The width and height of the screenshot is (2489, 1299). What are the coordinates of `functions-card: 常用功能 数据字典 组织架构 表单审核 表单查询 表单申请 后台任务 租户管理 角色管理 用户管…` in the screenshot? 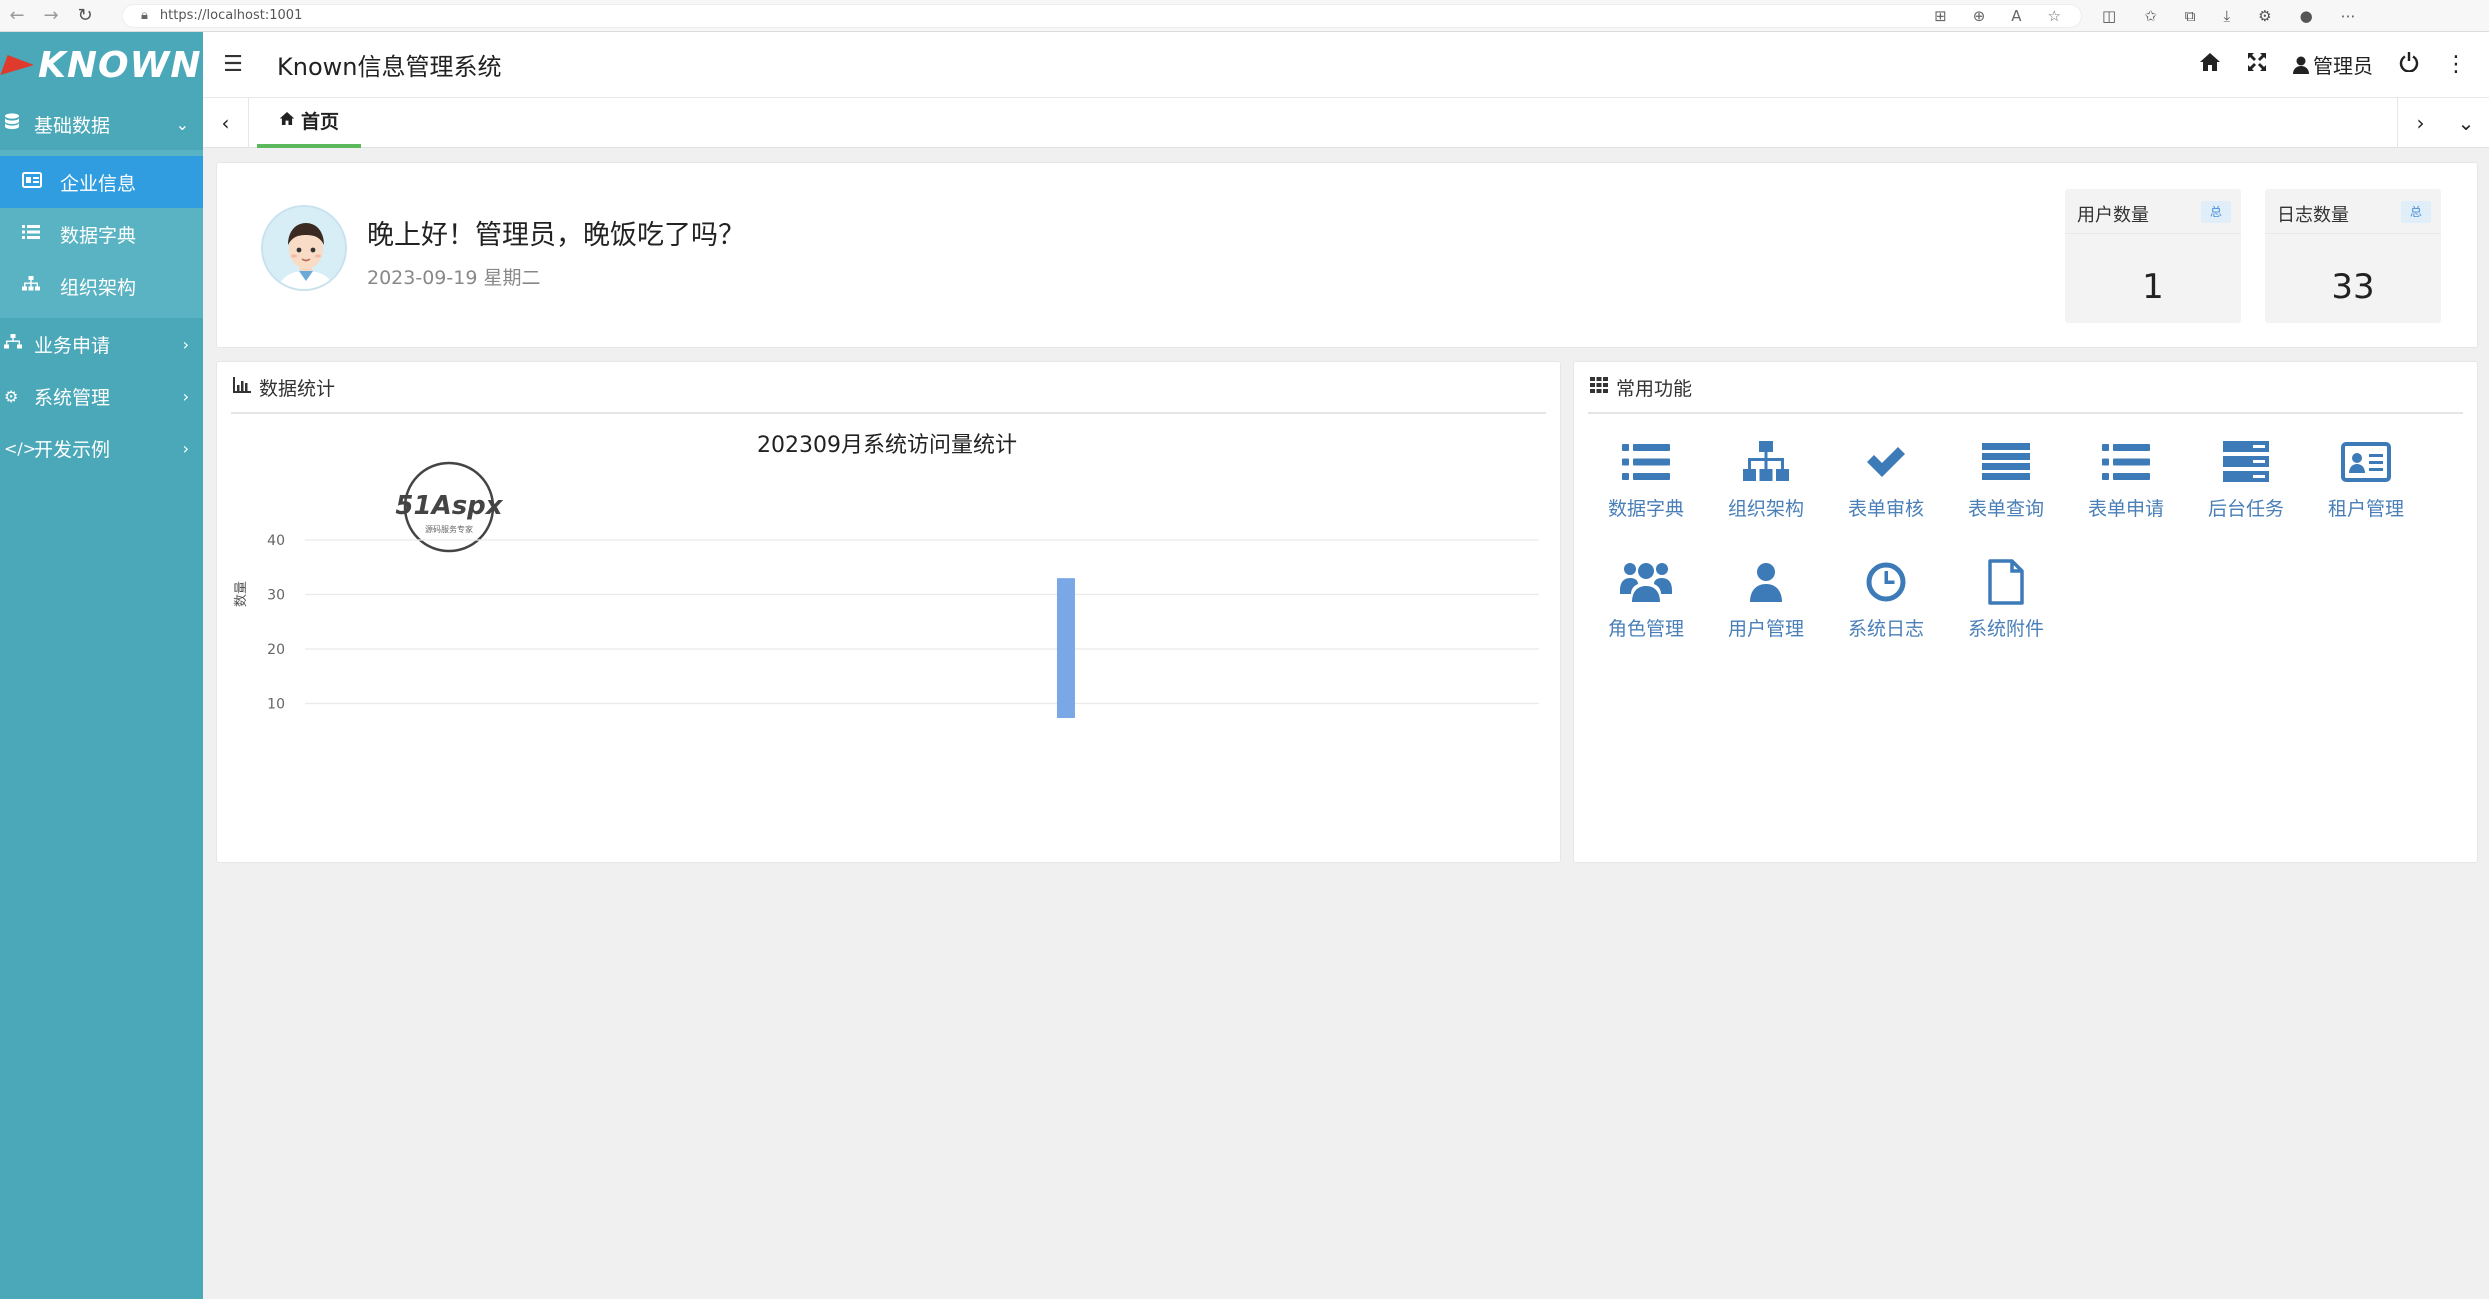 It's located at (2025, 612).